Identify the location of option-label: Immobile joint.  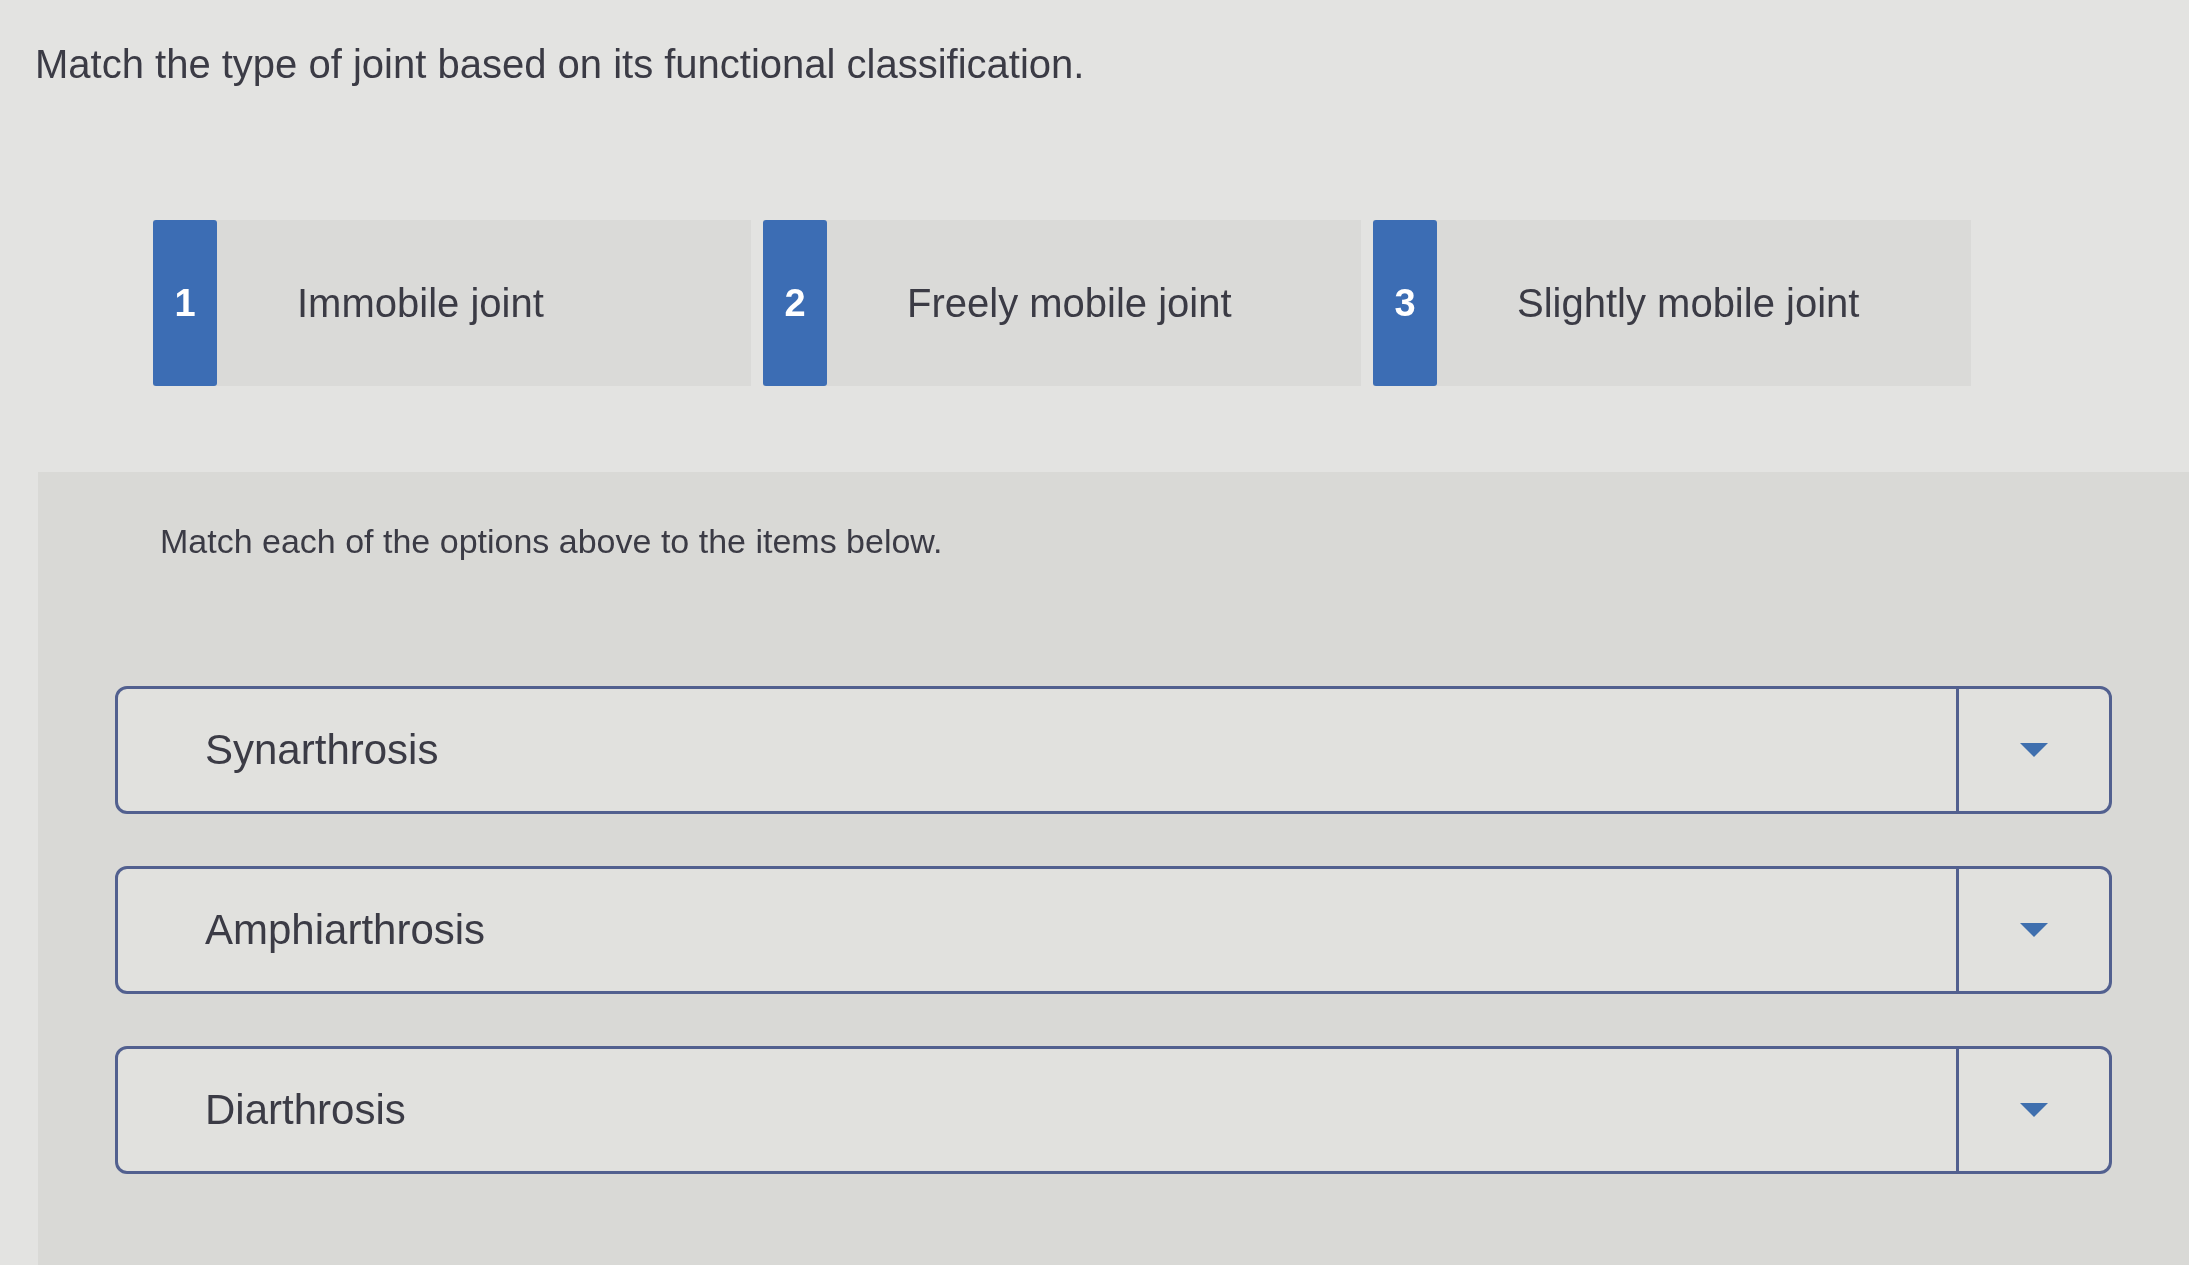
(420, 303).